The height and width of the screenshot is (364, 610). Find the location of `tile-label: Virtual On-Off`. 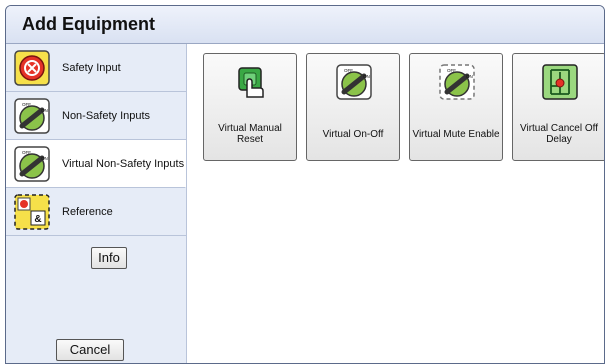

tile-label: Virtual On-Off is located at coordinates (353, 134).